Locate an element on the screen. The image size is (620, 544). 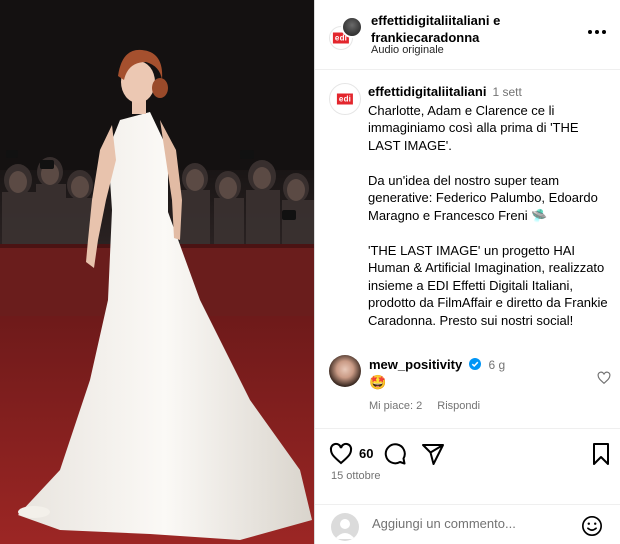
emoji-icon is located at coordinates (592, 526).